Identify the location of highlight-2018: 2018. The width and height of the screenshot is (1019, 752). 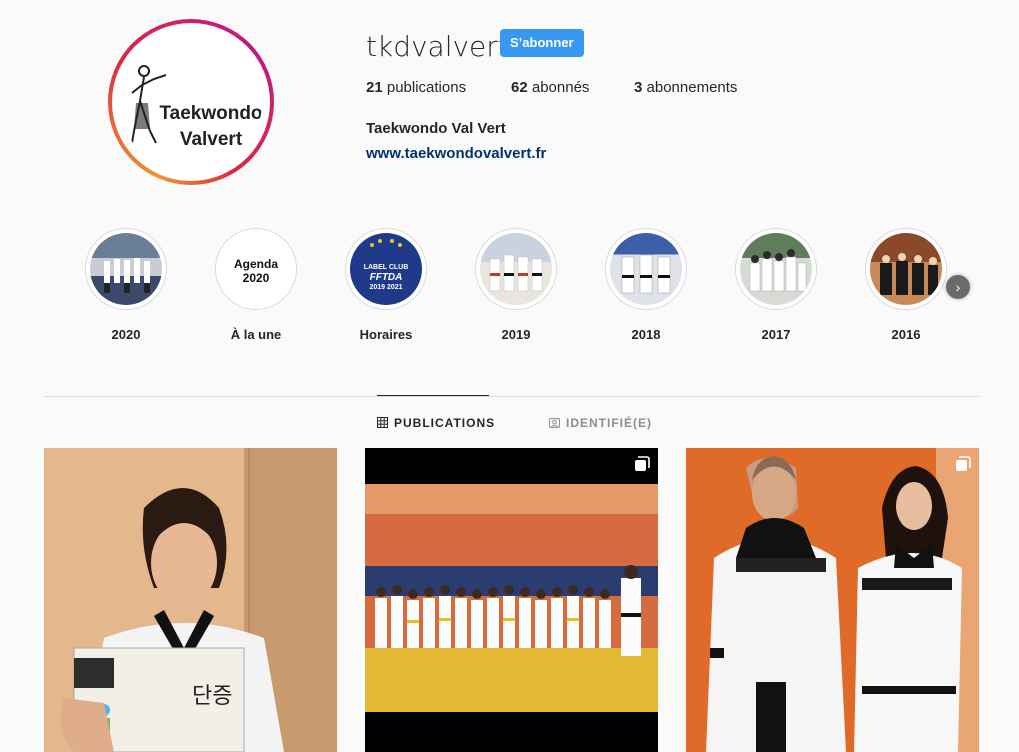
(646, 285).